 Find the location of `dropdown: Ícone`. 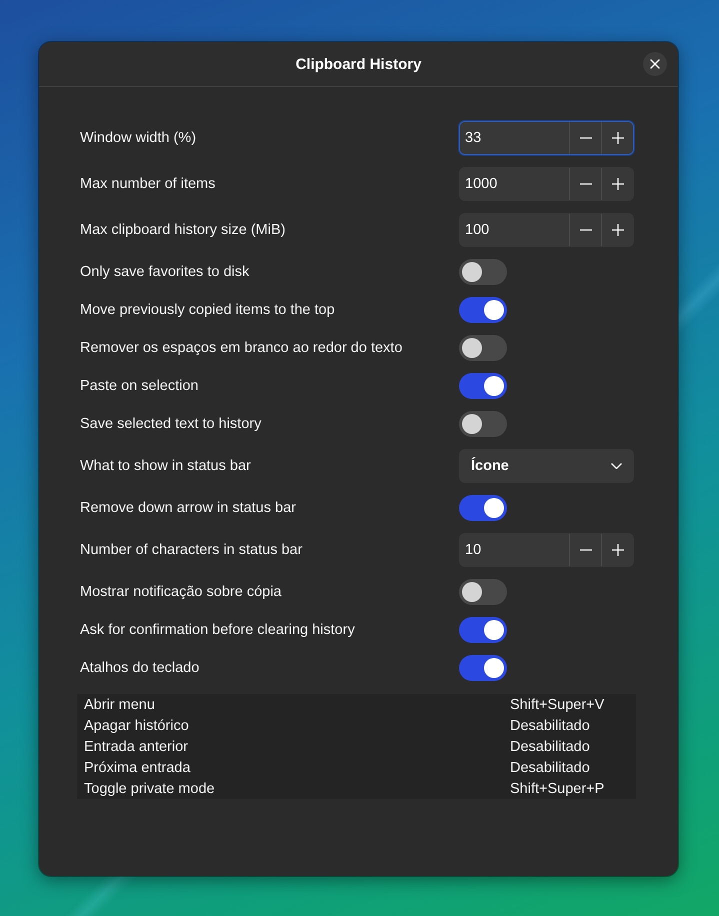

dropdown: Ícone is located at coordinates (546, 466).